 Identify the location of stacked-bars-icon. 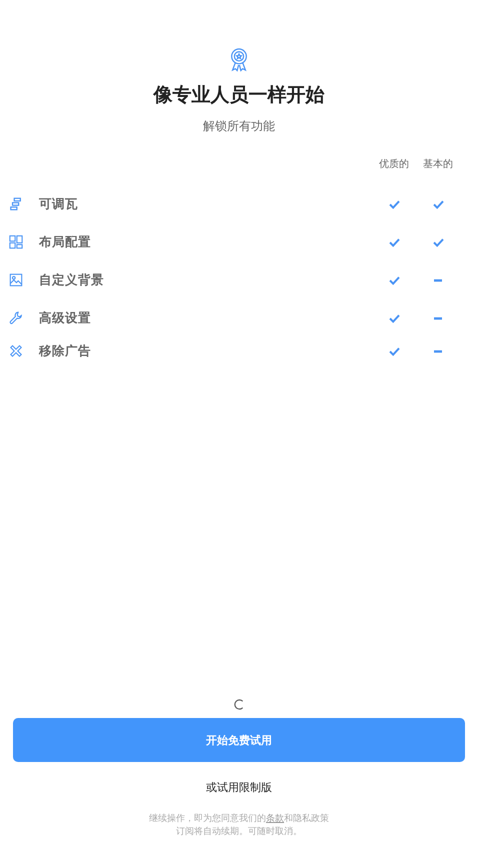
(16, 204).